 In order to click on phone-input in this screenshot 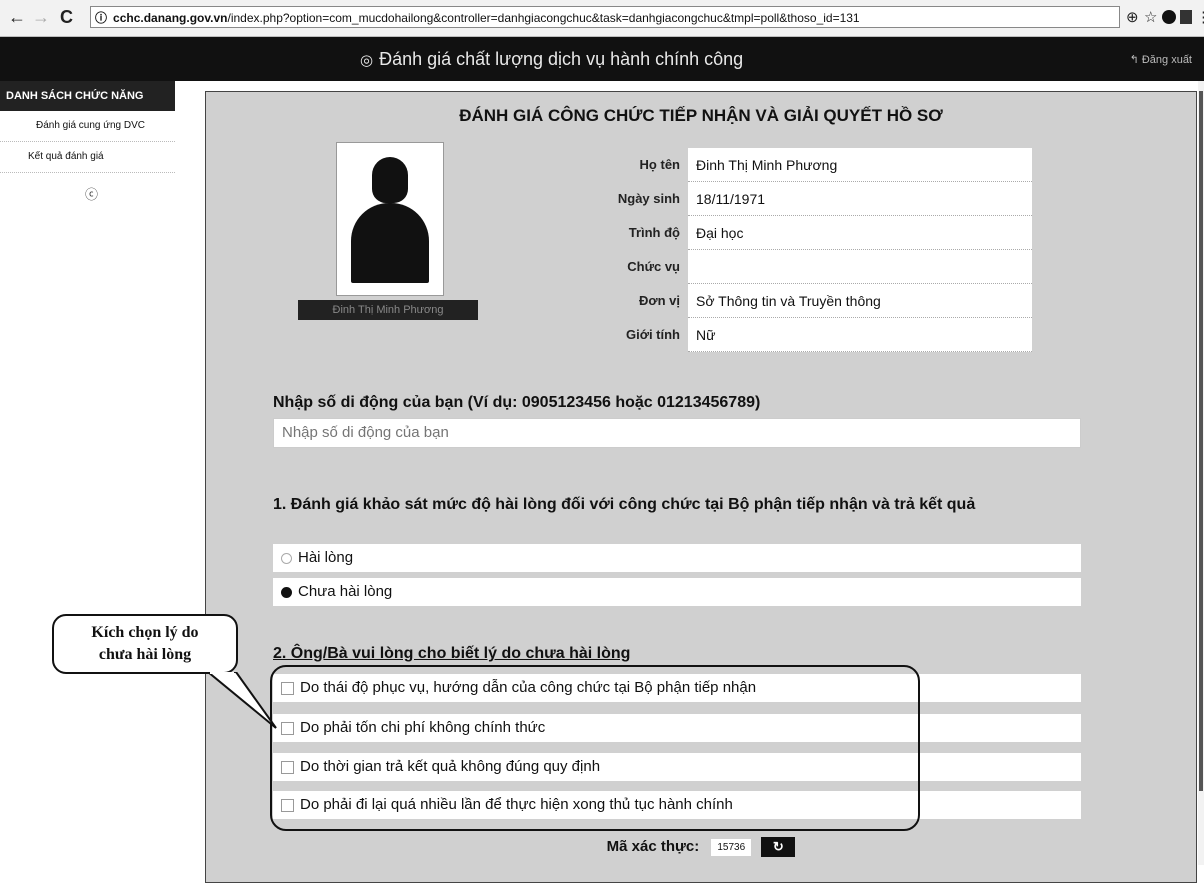, I will do `click(677, 433)`.